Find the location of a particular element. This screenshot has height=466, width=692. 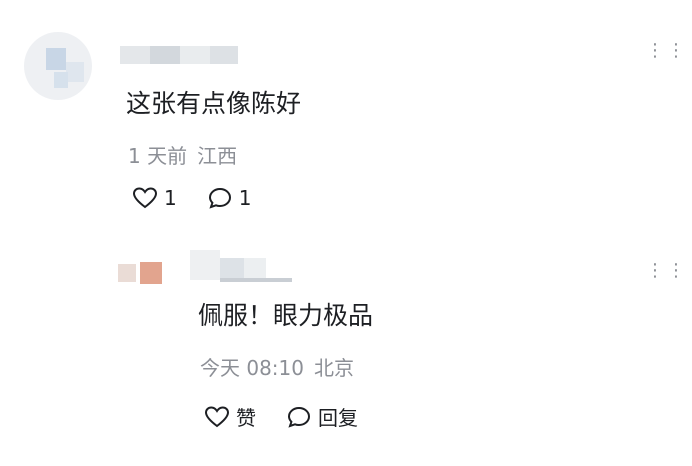

comment-actions: 赞 回复 is located at coordinates (296, 416).